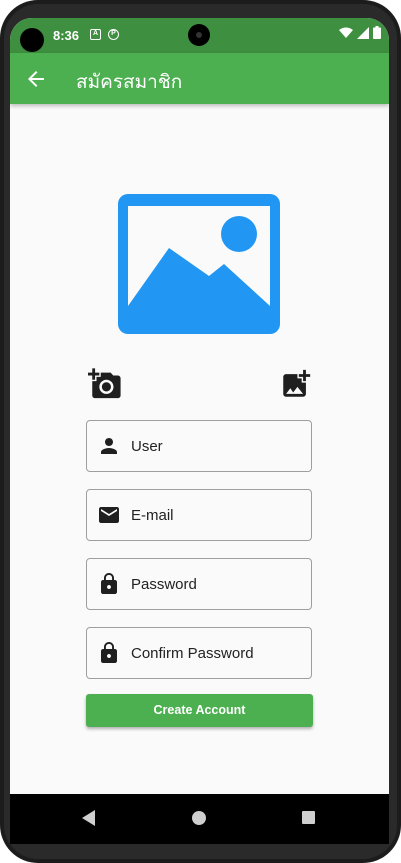 The width and height of the screenshot is (401, 863). What do you see at coordinates (199, 710) in the screenshot?
I see `create-account-button: Create Account` at bounding box center [199, 710].